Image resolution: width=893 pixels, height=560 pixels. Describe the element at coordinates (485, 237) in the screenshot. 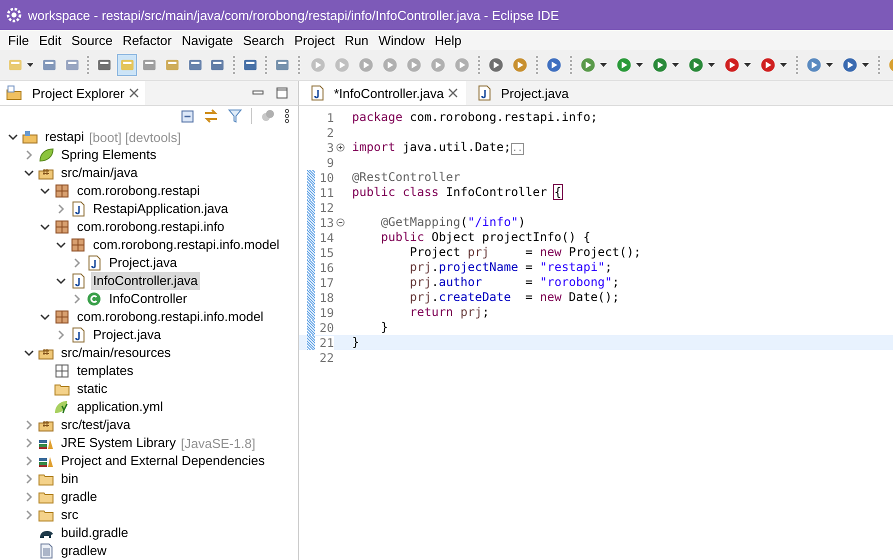

I see `code-line: public Object projectInfo() {` at that location.